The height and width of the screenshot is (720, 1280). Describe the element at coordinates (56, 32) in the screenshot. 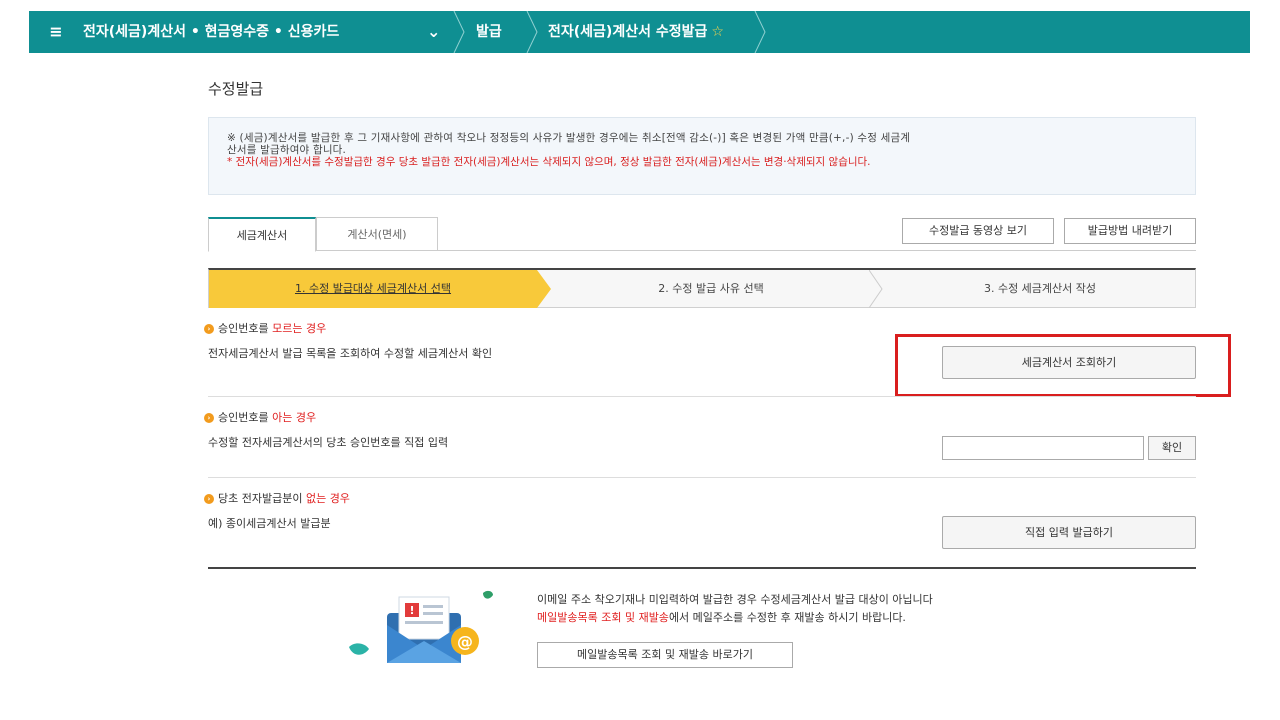

I see `menu-icon: ≡` at that location.